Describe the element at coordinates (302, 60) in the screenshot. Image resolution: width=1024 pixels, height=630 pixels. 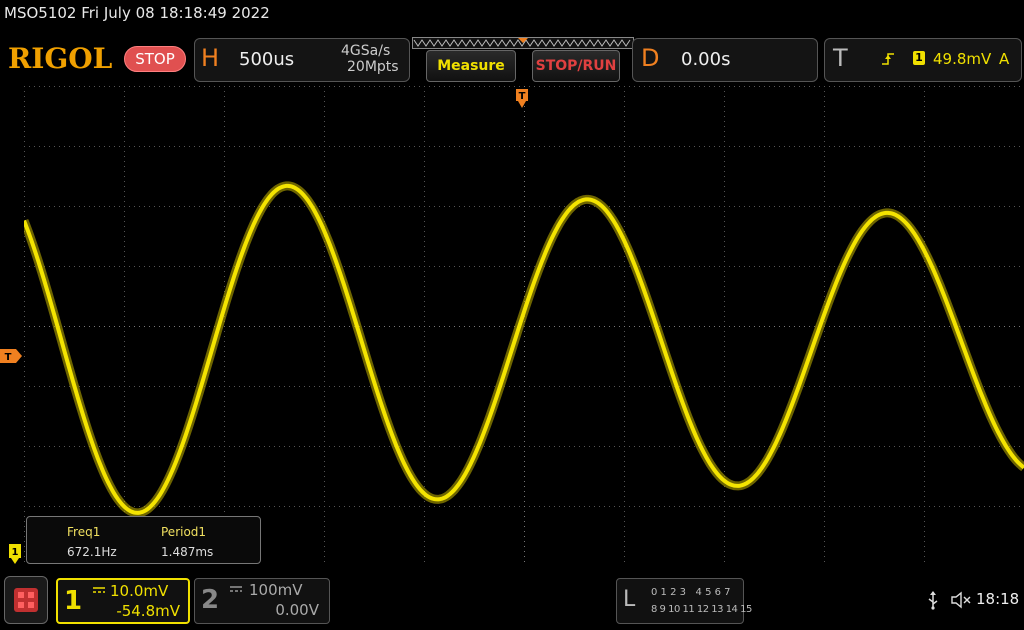
I see `horizontal-panel: H 500us 4GSa/s 20Mpts` at that location.